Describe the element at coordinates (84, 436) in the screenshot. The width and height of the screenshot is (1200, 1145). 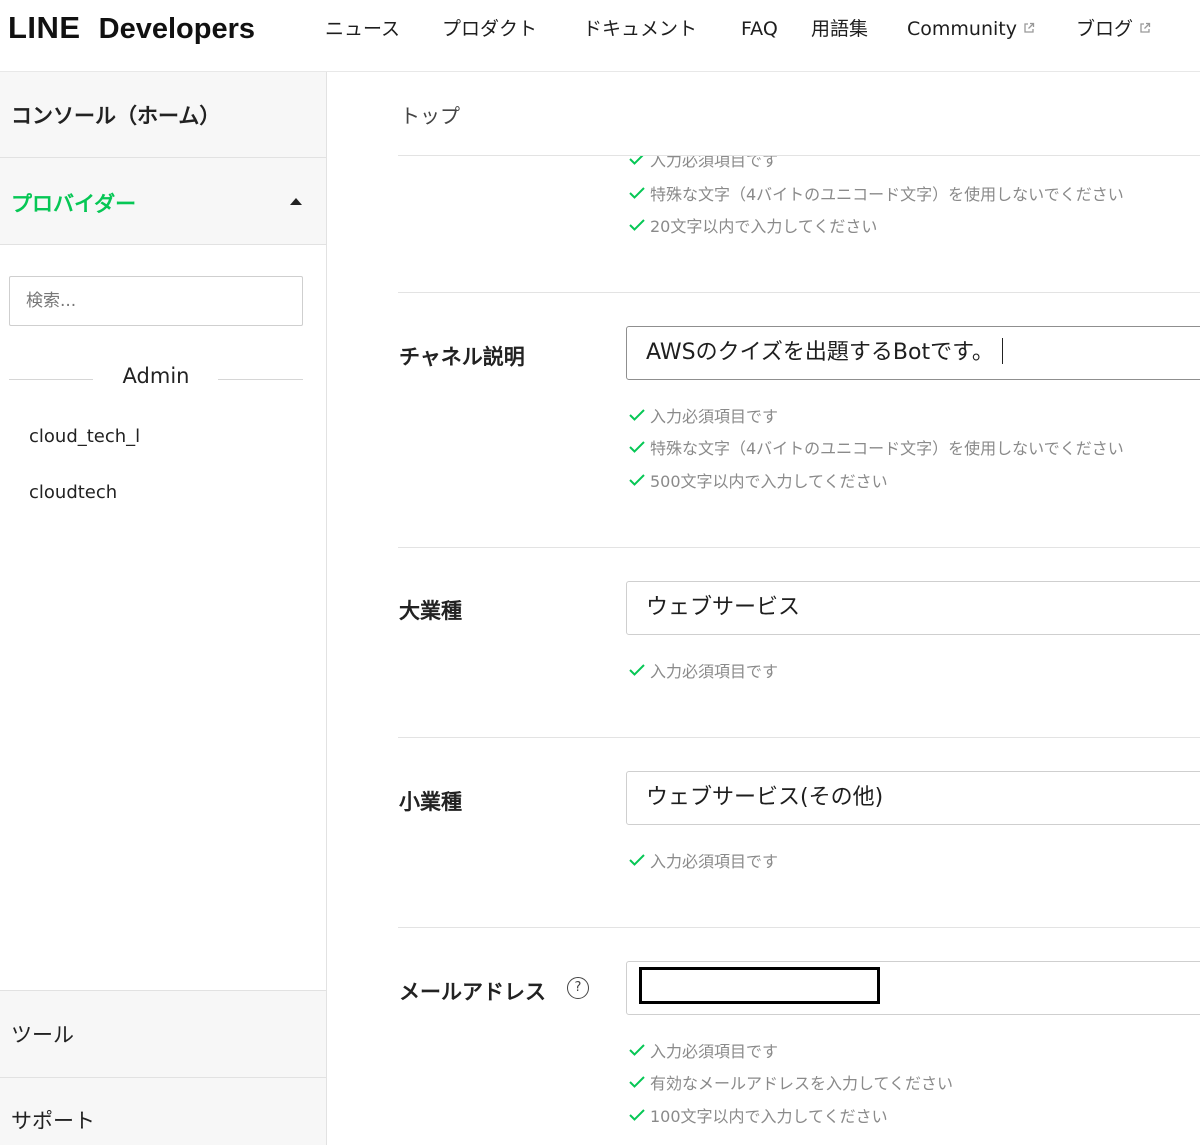
I see `provider-item: cloud_tech_l` at that location.